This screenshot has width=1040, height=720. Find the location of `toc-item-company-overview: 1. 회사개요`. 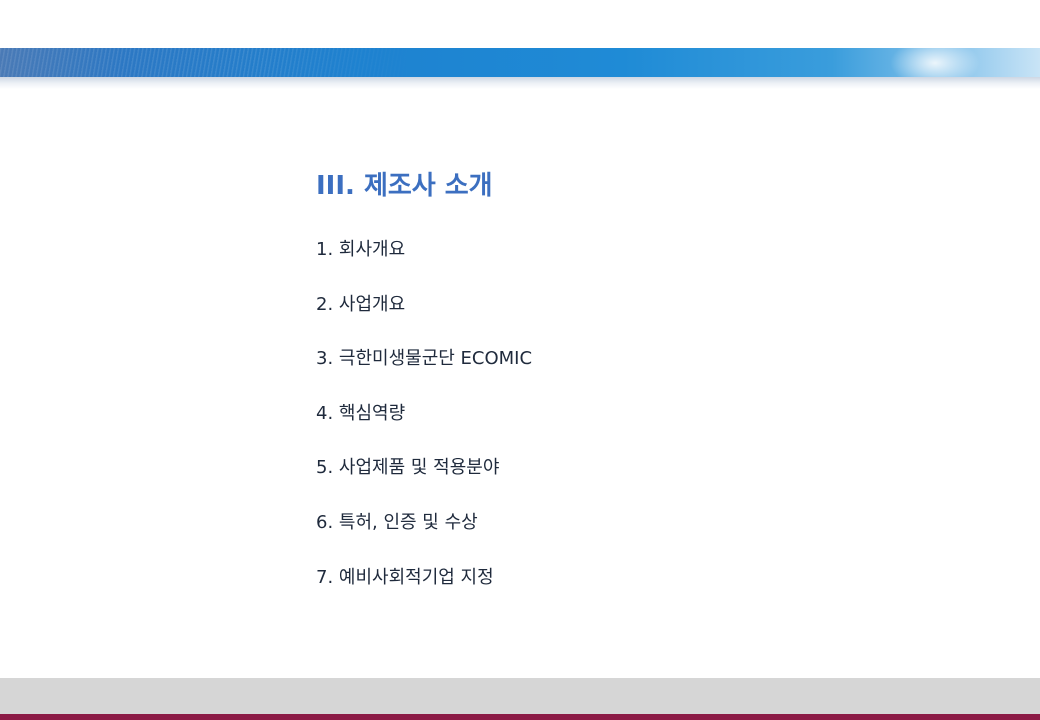

toc-item-company-overview: 1. 회사개요 is located at coordinates (361, 249).